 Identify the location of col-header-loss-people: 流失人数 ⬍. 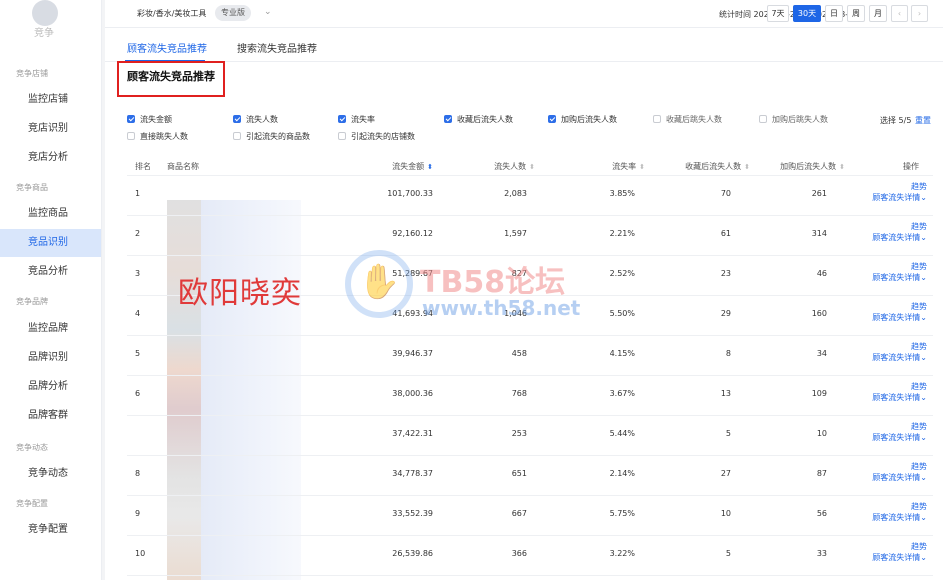
(504, 166).